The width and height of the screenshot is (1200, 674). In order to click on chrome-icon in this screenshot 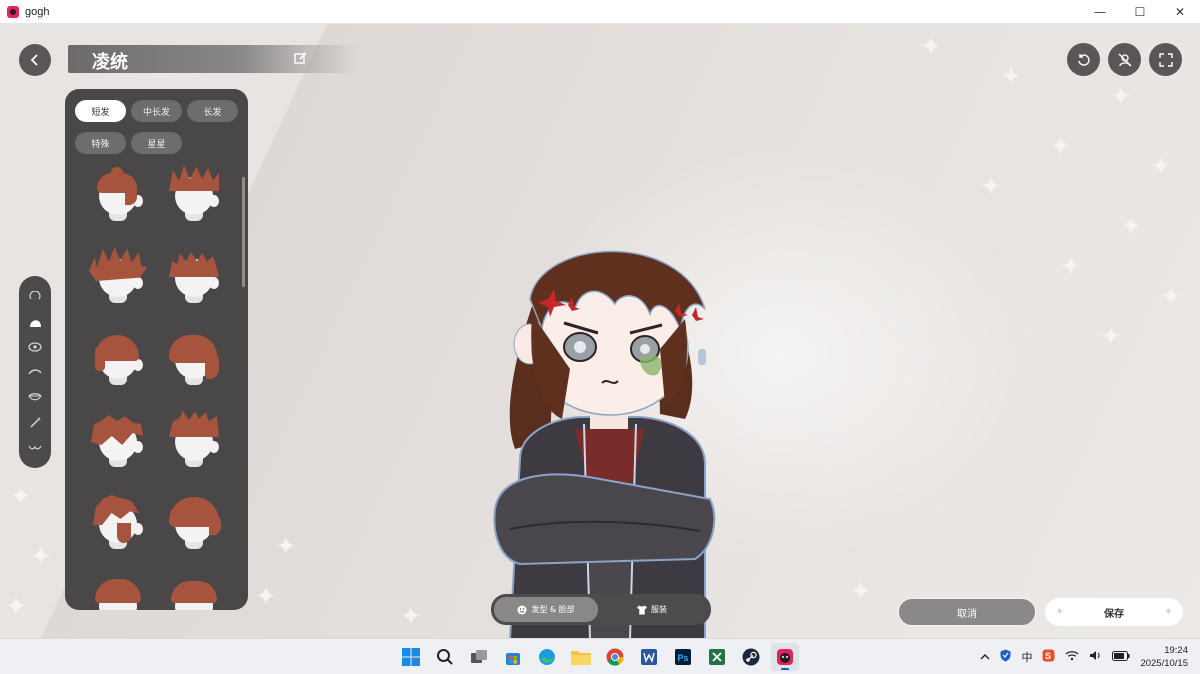, I will do `click(615, 657)`.